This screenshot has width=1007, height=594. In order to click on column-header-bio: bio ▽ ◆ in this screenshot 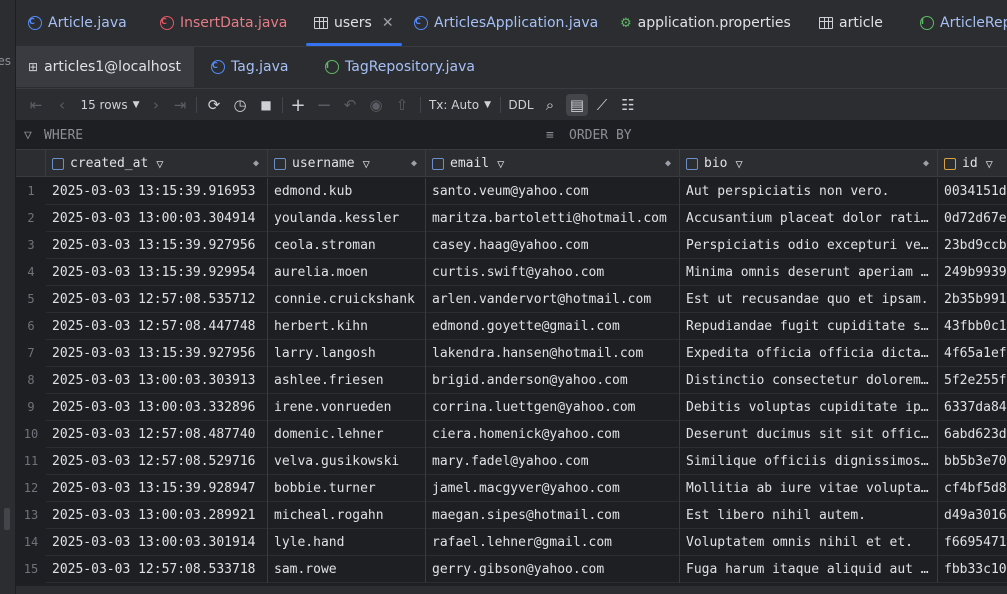, I will do `click(809, 163)`.